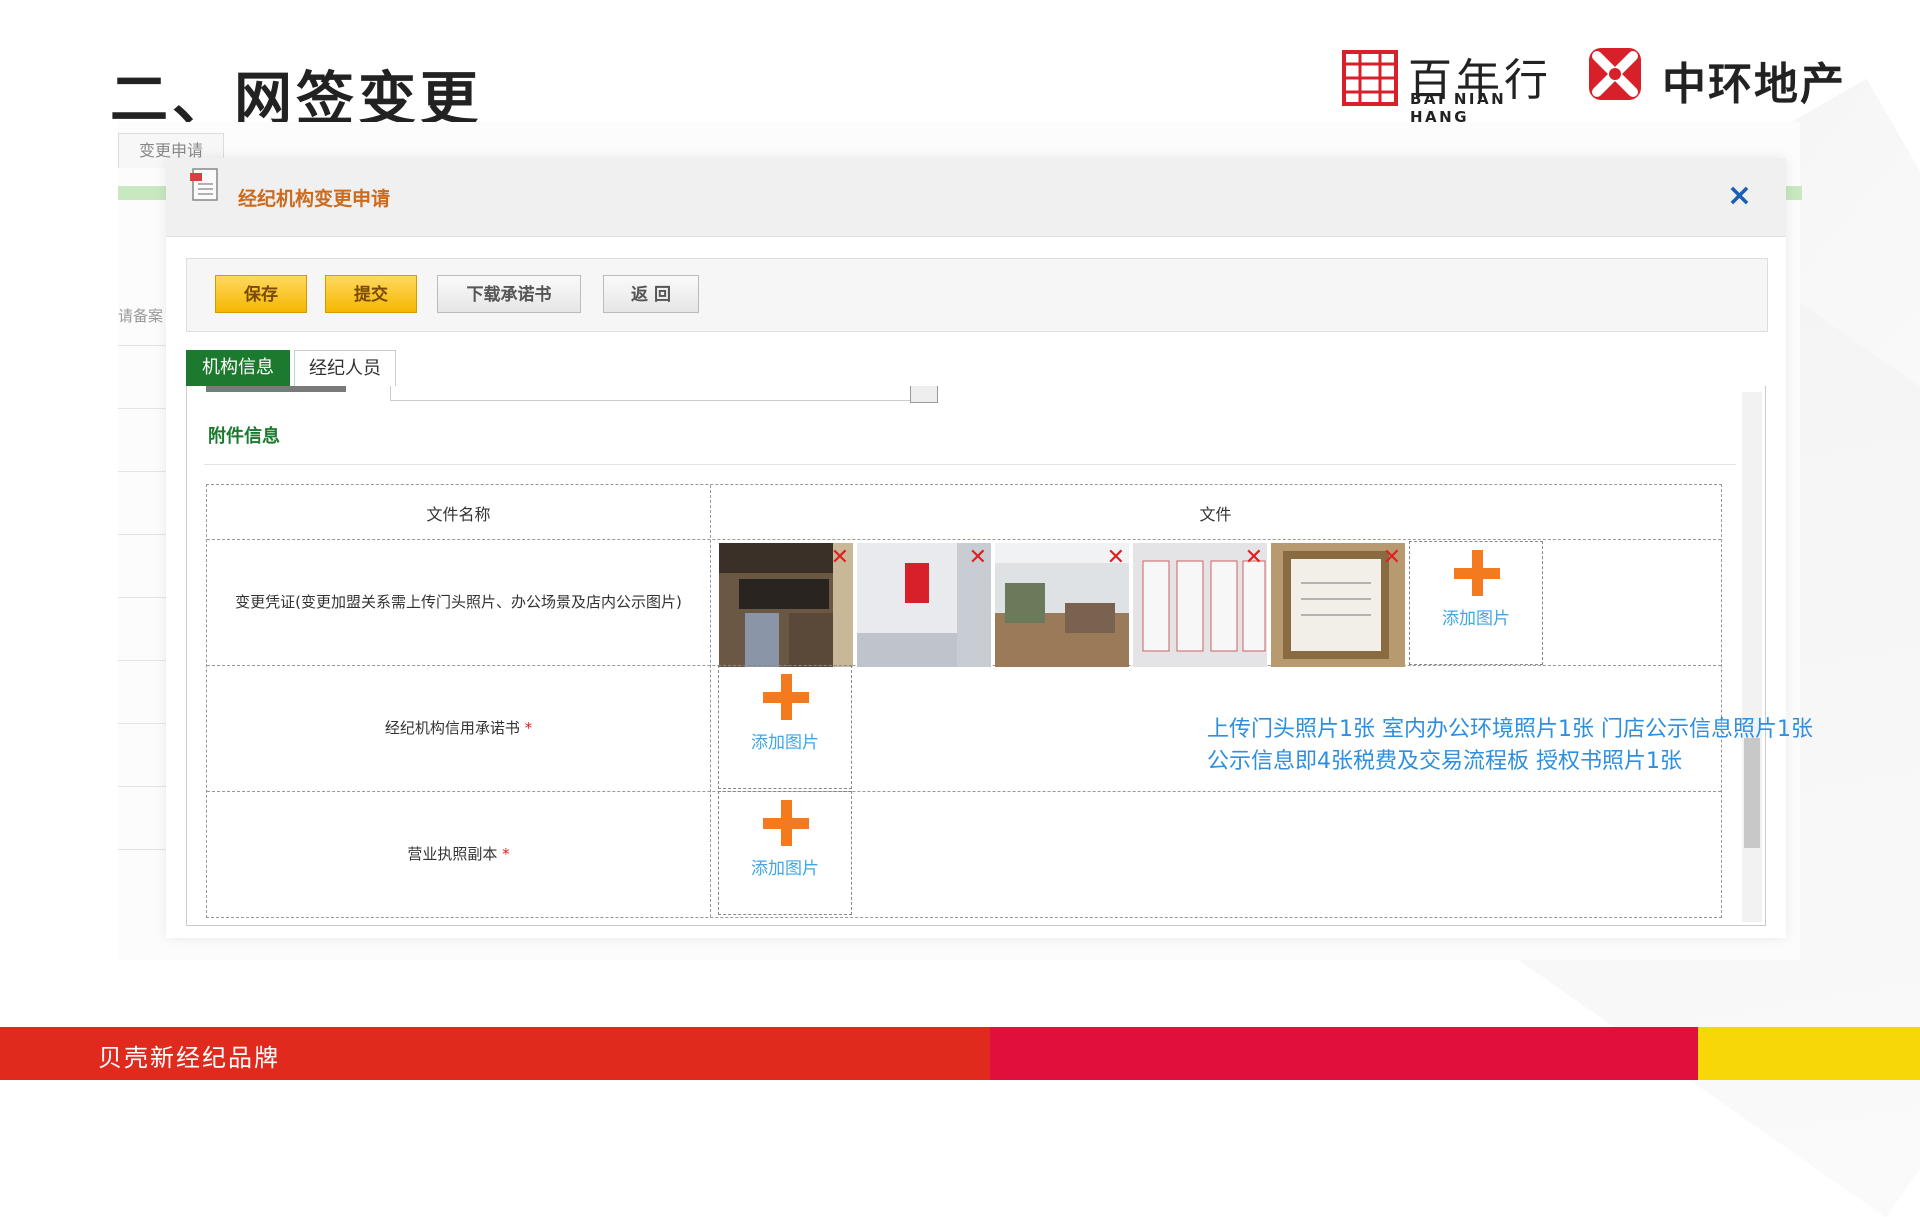  What do you see at coordinates (452, 728) in the screenshot?
I see `file-name-text: 经纪机构信用承诺书` at bounding box center [452, 728].